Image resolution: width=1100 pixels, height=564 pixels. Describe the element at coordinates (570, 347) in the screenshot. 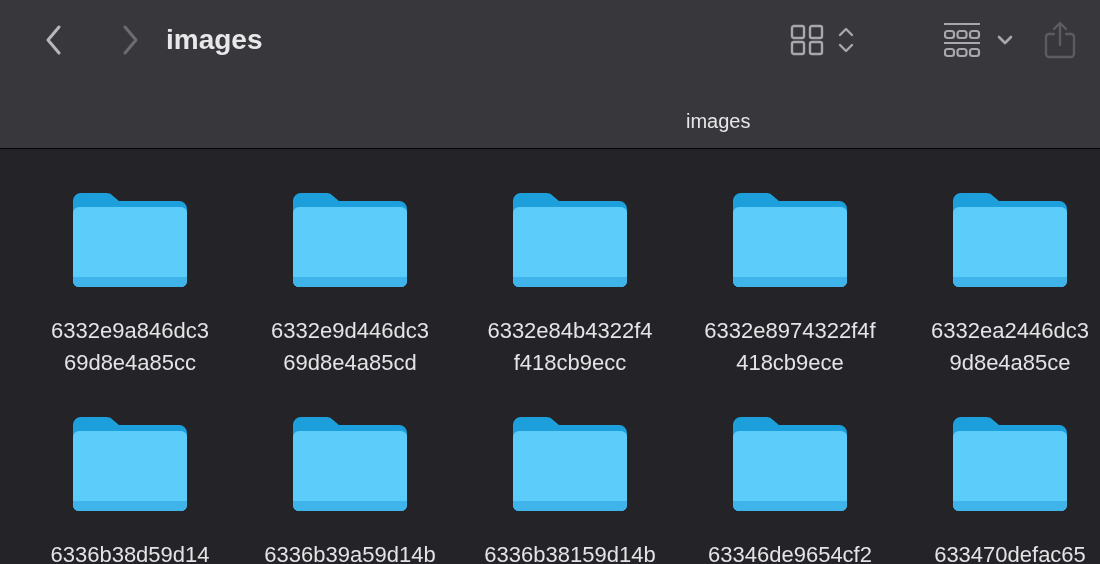

I see `file-name: 6332e84b4322f4 f418cb9ecc` at that location.